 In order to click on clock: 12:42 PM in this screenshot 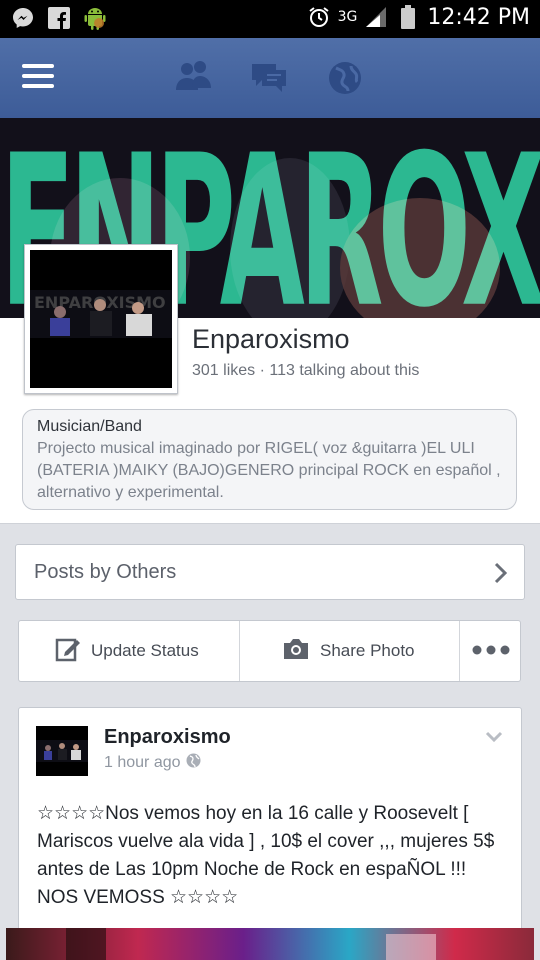, I will do `click(478, 17)`.